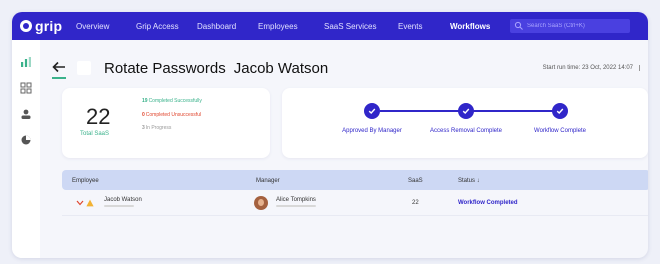  I want to click on nav-saas-services: SaaS Services, so click(350, 26).